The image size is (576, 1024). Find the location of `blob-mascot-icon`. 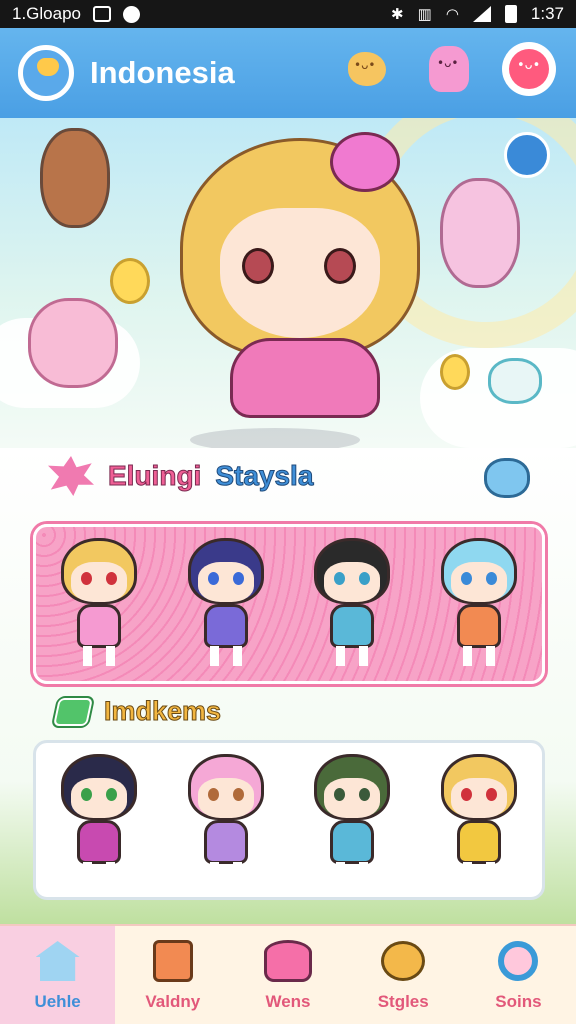

blob-mascot-icon is located at coordinates (367, 69).